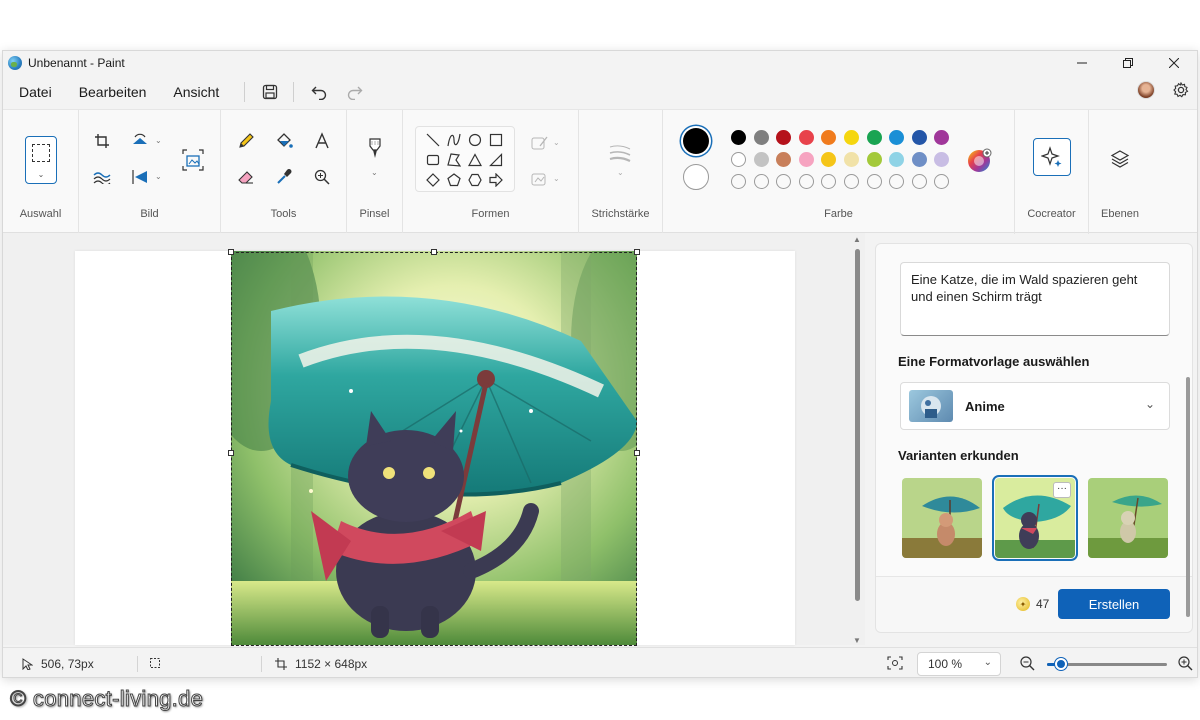 The image size is (1200, 720). Describe the element at coordinates (496, 180) in the screenshot. I see `arrow-shape` at that location.